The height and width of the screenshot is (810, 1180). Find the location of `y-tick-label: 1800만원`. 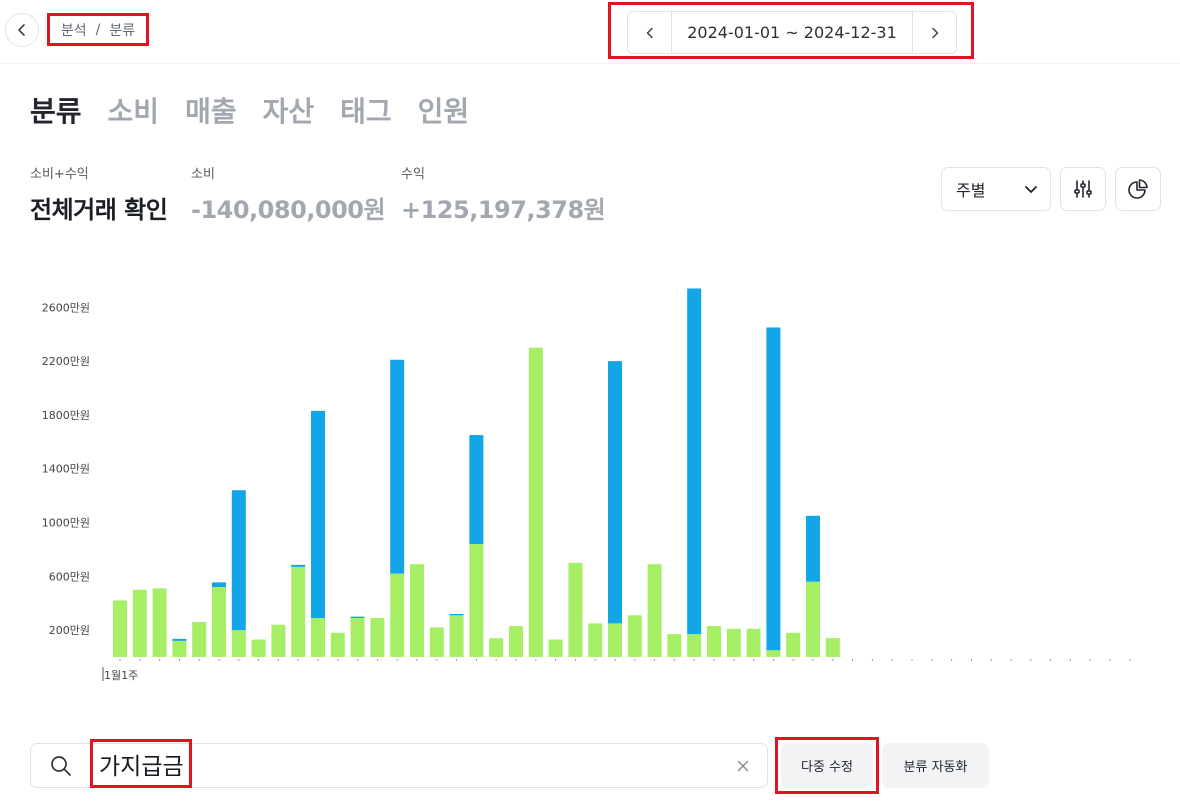

y-tick-label: 1800만원 is located at coordinates (66, 415).